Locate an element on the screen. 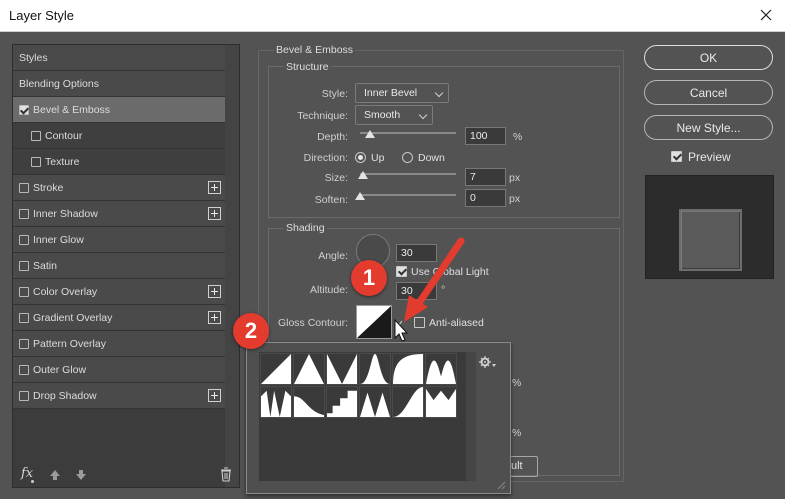  annotation-badge-2: 2 is located at coordinates (251, 331).